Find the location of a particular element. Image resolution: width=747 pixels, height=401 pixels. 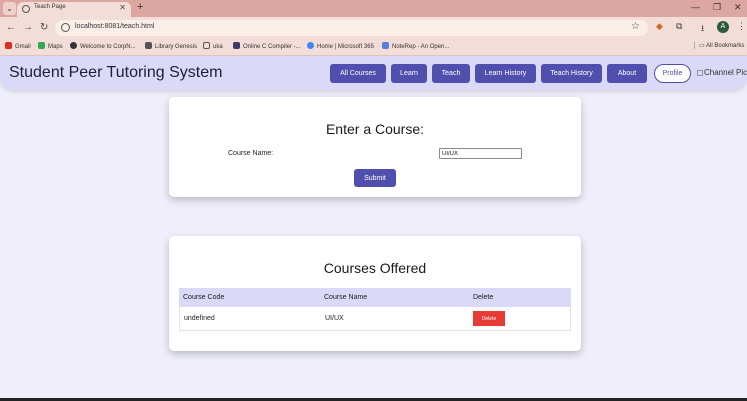

app-title: Student Peer Tutoring System is located at coordinates (116, 72).